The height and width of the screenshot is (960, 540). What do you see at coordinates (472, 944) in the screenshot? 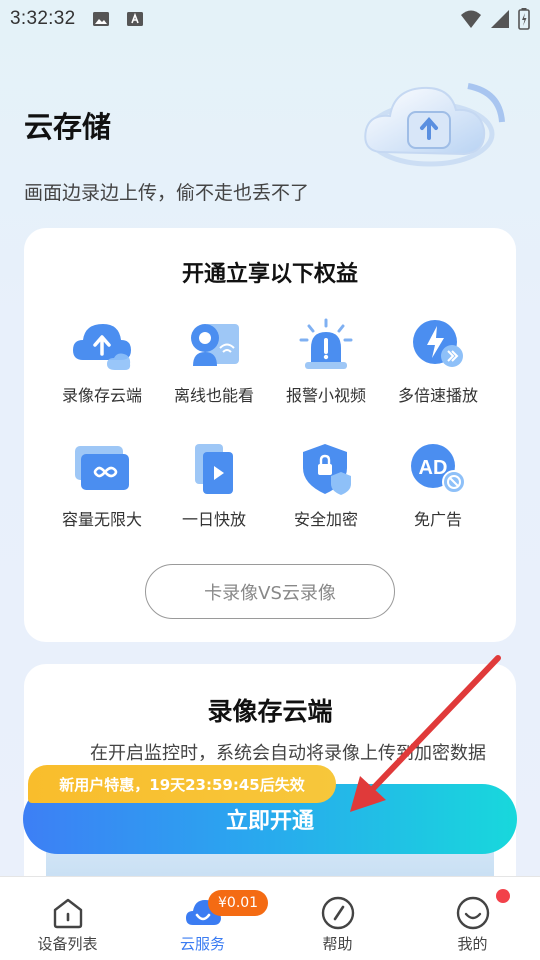
I see `nav-label: 我的` at bounding box center [472, 944].